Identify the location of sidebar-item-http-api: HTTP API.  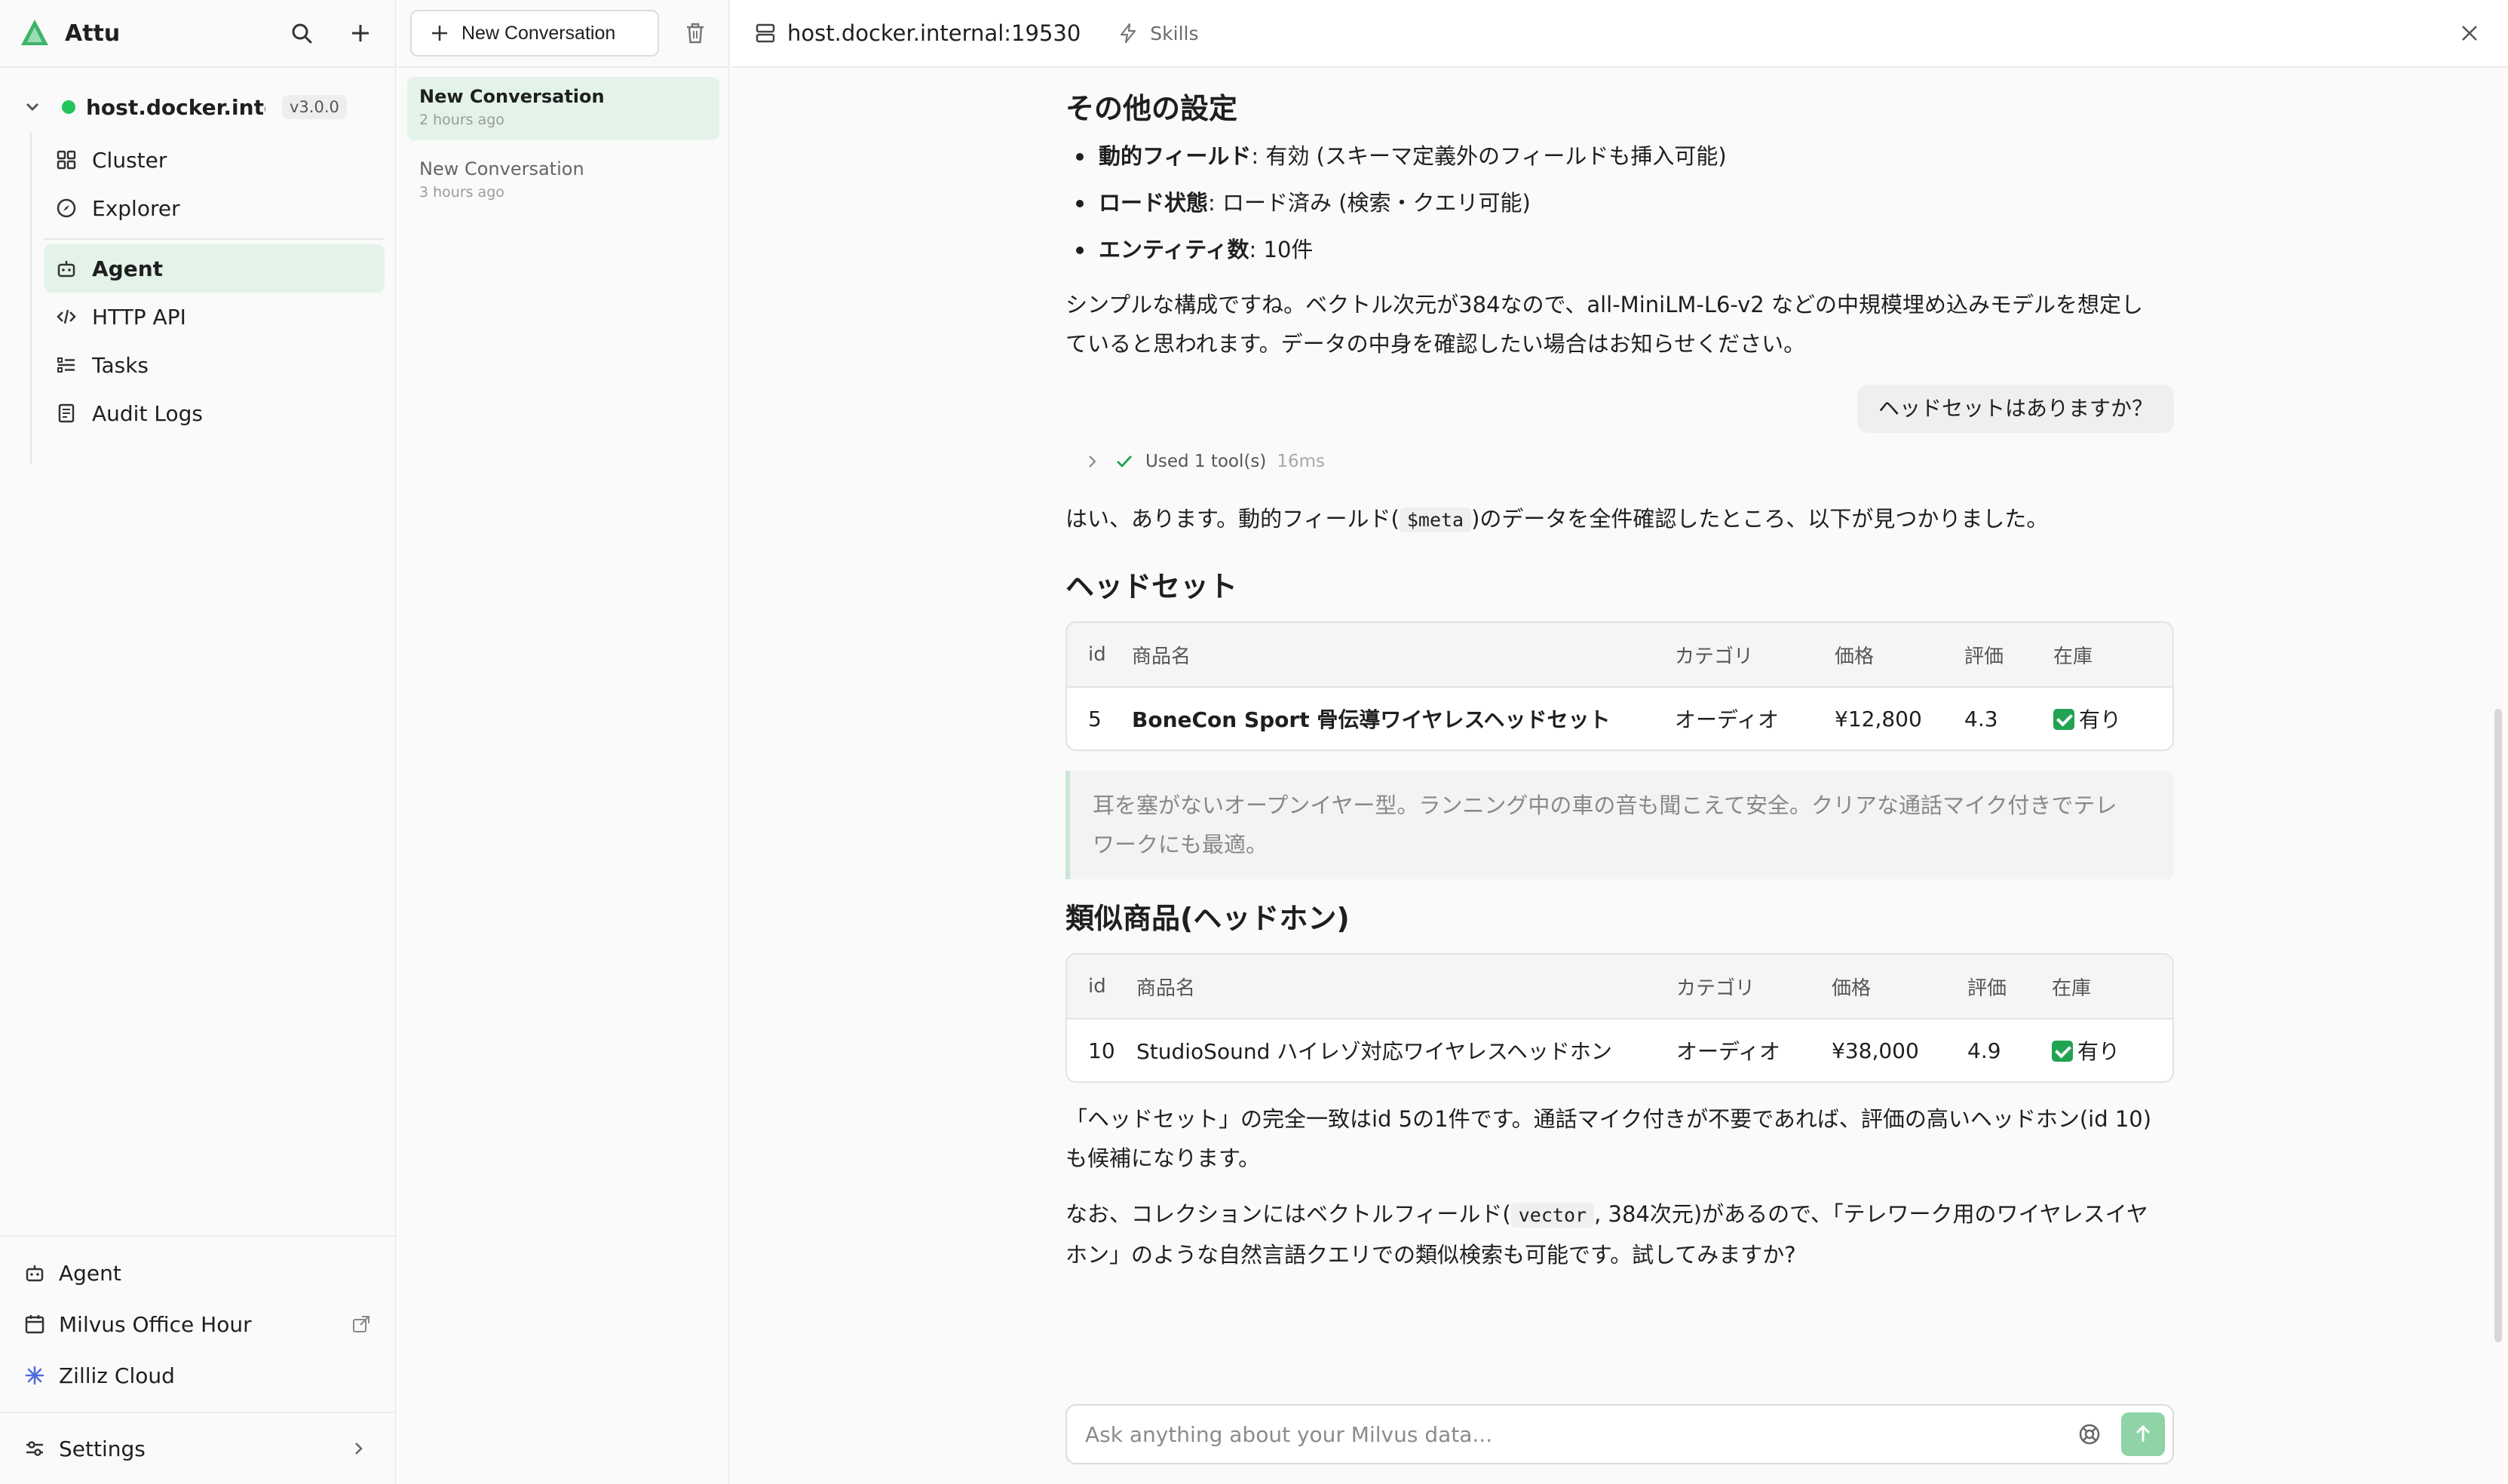
(214, 317).